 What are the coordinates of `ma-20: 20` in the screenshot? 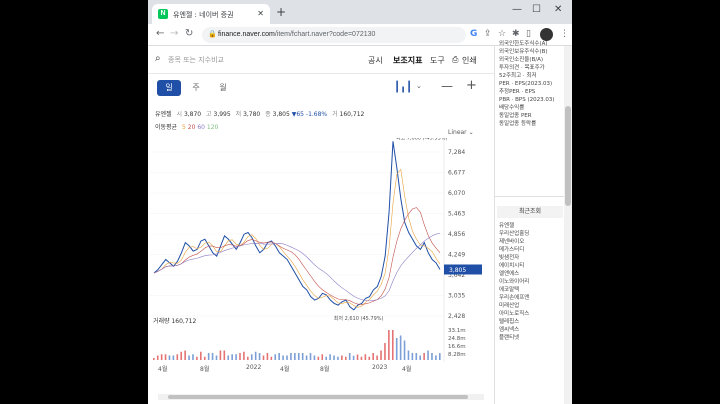 It's located at (192, 127).